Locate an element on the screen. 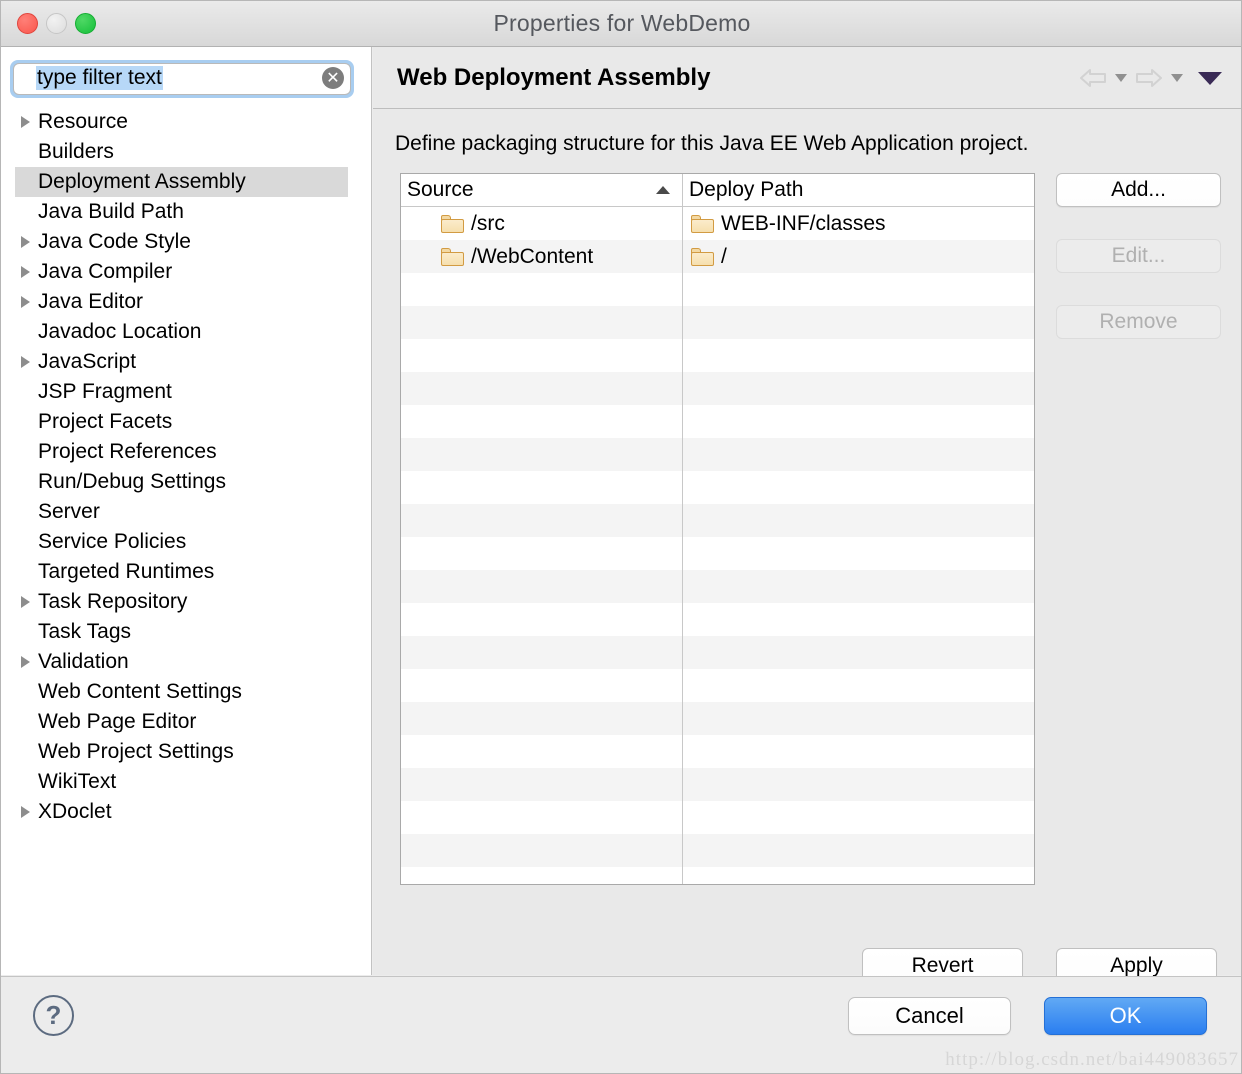  sidebar-item-java-code-style: Java Code Style is located at coordinates (181, 242).